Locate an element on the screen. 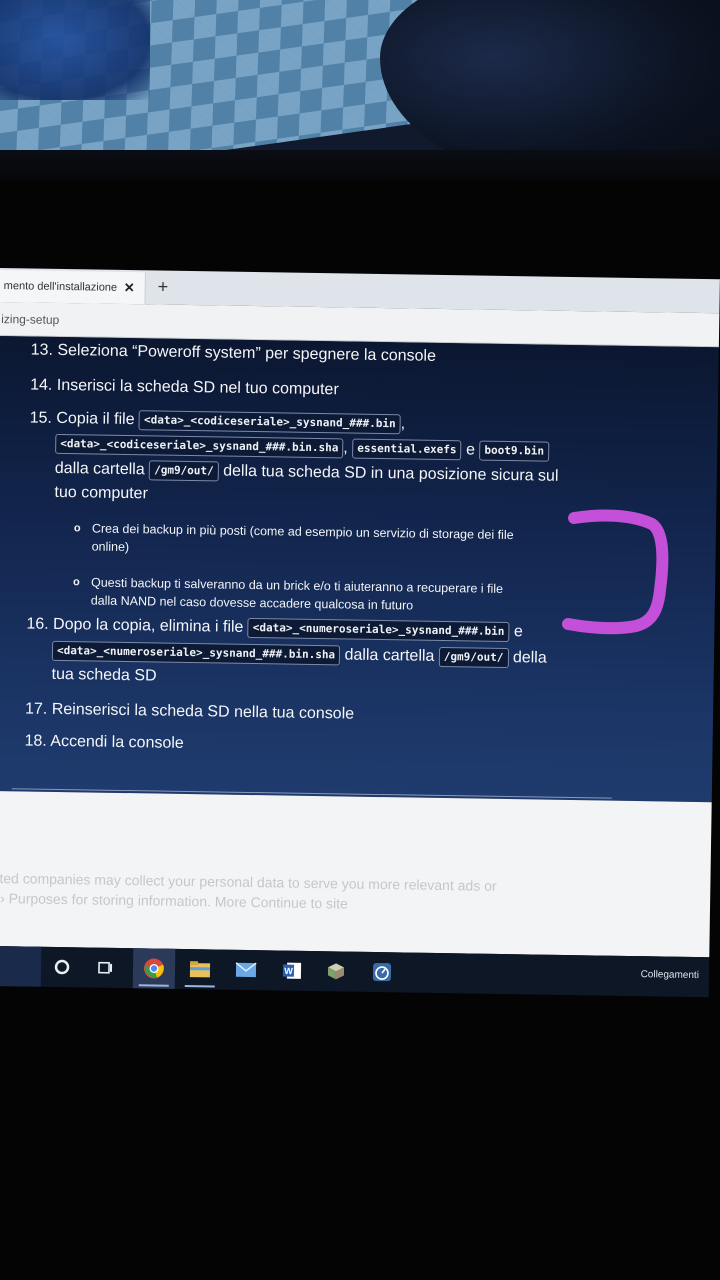  step-15-prefix: 15. Copia il file is located at coordinates (82, 419).